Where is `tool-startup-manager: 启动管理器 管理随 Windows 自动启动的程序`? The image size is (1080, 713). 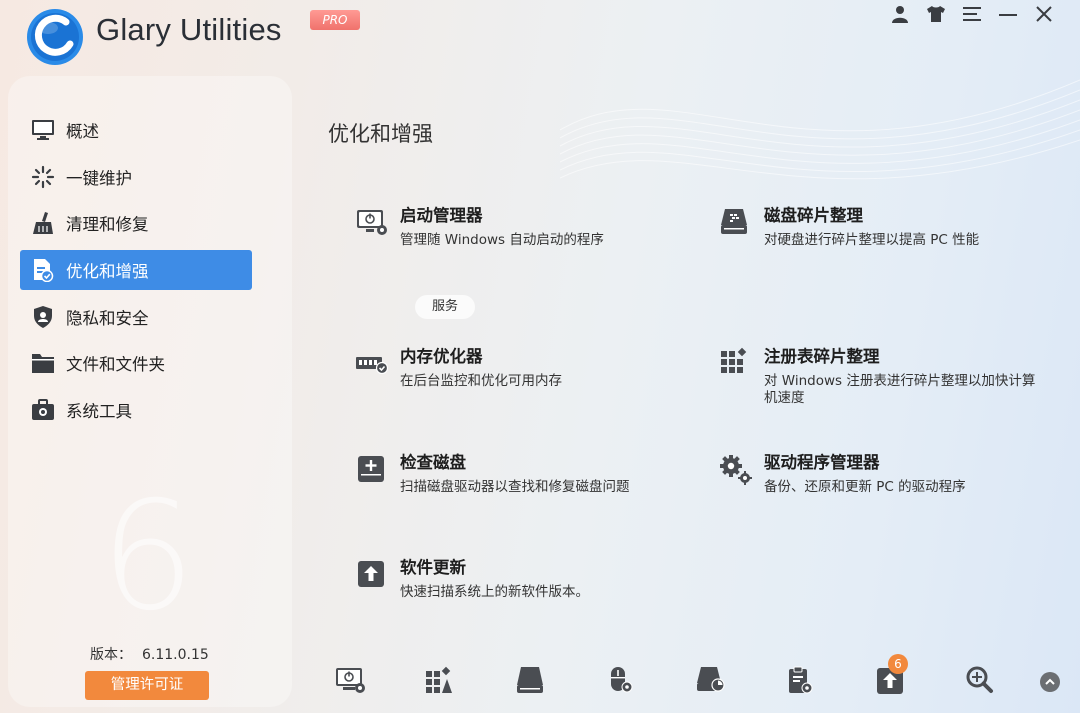 tool-startup-manager: 启动管理器 管理随 Windows 自动启动的程序 is located at coordinates (521, 232).